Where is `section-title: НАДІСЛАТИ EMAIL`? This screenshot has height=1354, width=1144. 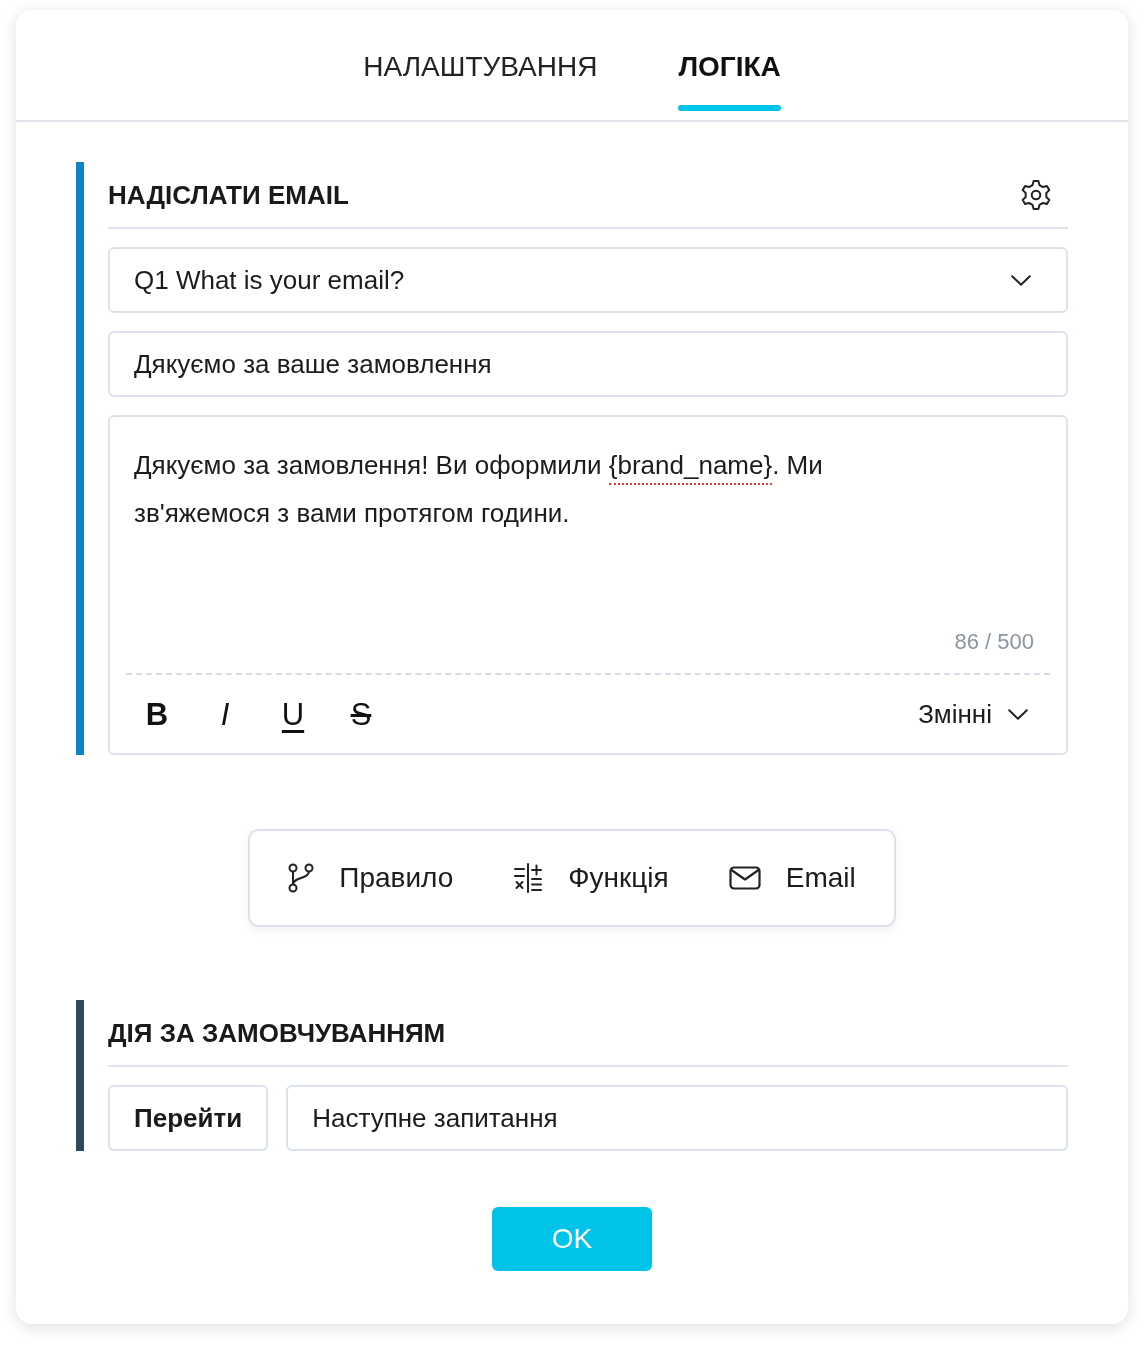
section-title: НАДІСЛАТИ EMAIL is located at coordinates (228, 194).